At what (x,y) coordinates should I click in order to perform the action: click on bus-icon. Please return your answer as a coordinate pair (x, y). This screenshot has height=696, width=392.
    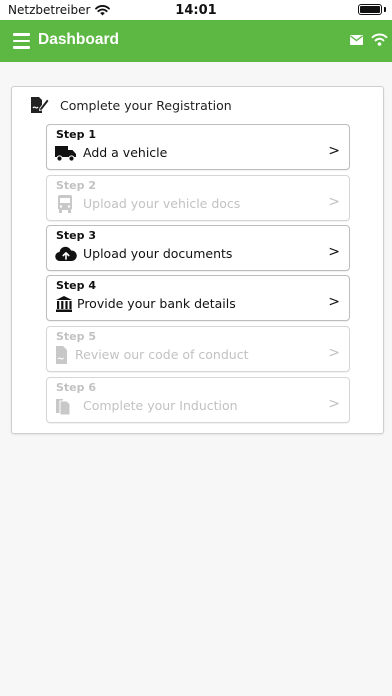
    Looking at the image, I should click on (65, 204).